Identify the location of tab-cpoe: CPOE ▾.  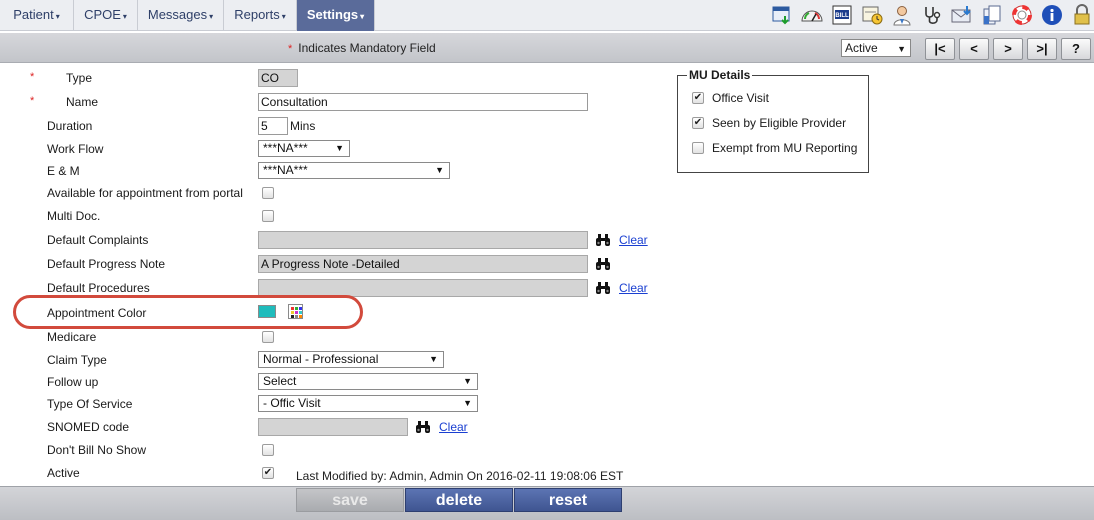
(106, 15).